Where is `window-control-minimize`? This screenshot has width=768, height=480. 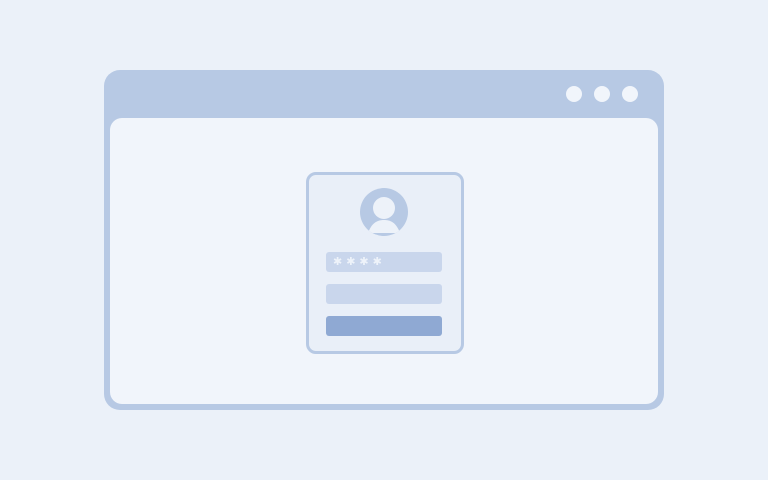
window-control-minimize is located at coordinates (574, 94).